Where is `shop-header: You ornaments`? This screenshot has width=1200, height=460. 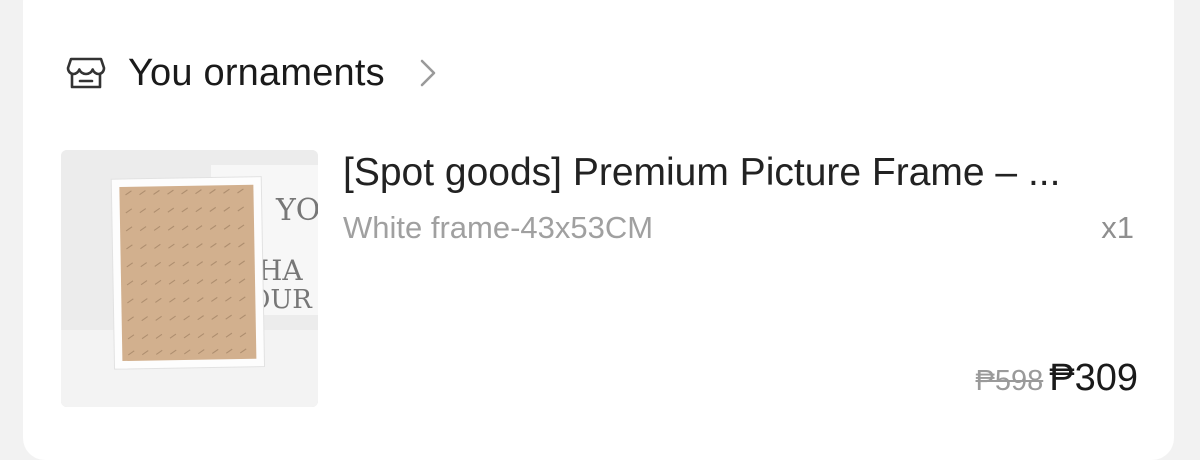
shop-header: You ornaments is located at coordinates (253, 73).